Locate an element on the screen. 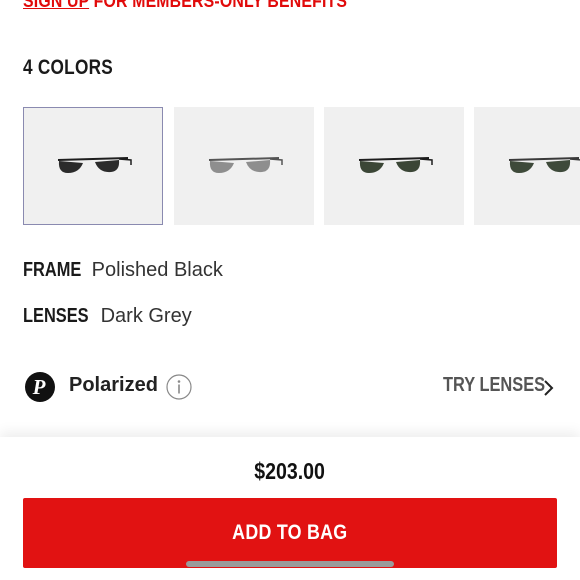 The width and height of the screenshot is (580, 580). price: $203.00 is located at coordinates (290, 471).